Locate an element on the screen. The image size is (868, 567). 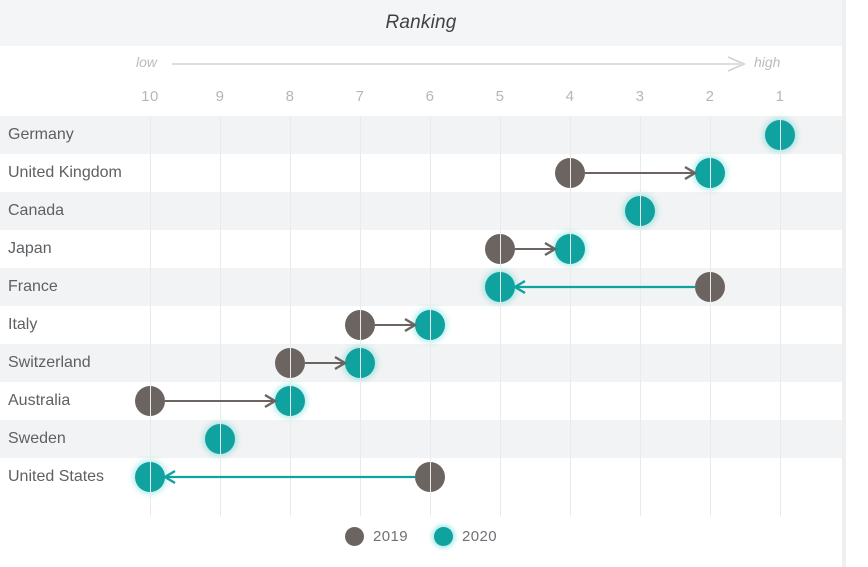
axis-high-label: high is located at coordinates (767, 62).